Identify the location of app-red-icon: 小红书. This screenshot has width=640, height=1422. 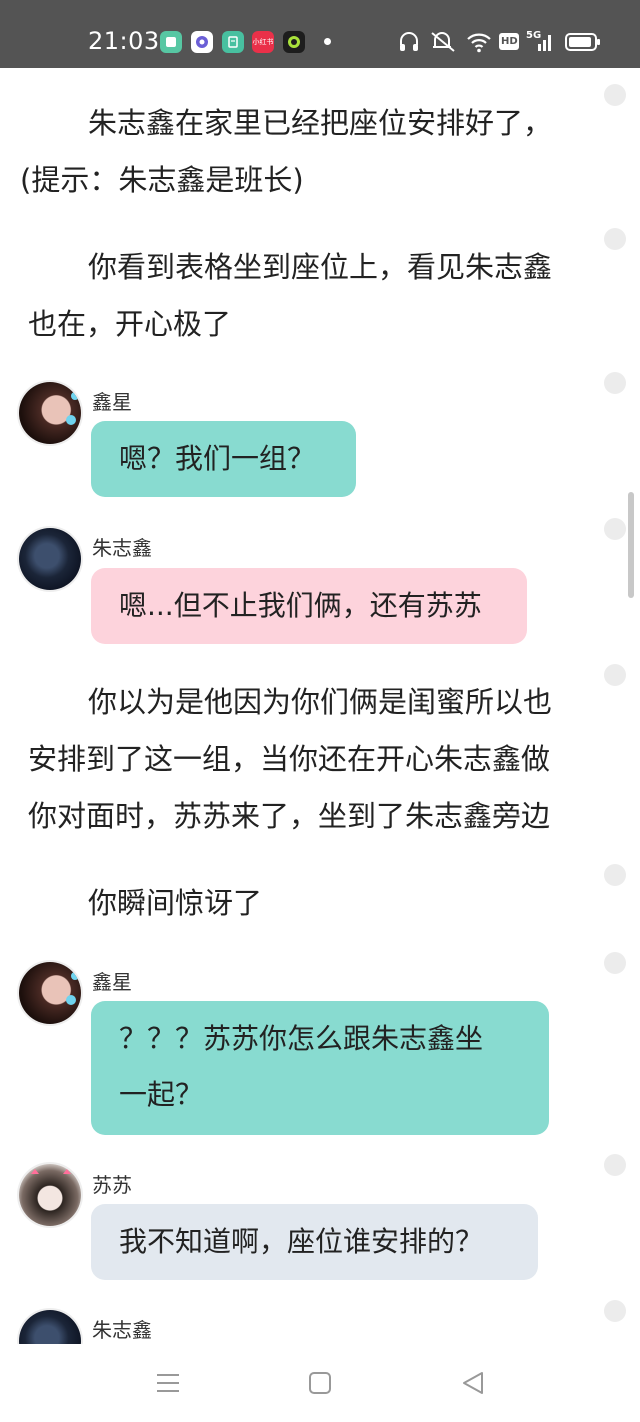
(263, 42).